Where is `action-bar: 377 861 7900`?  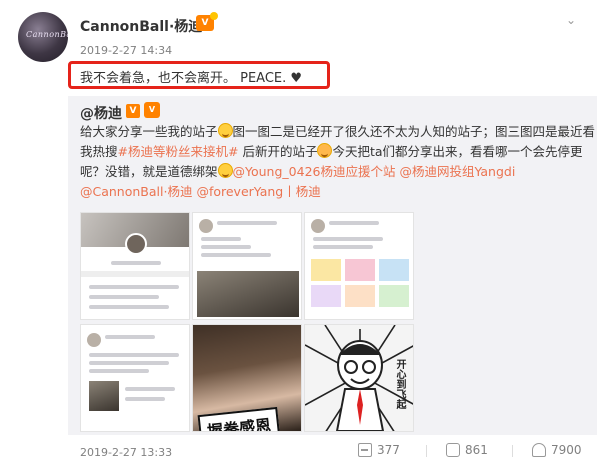 action-bar: 377 861 7900 is located at coordinates (332, 452).